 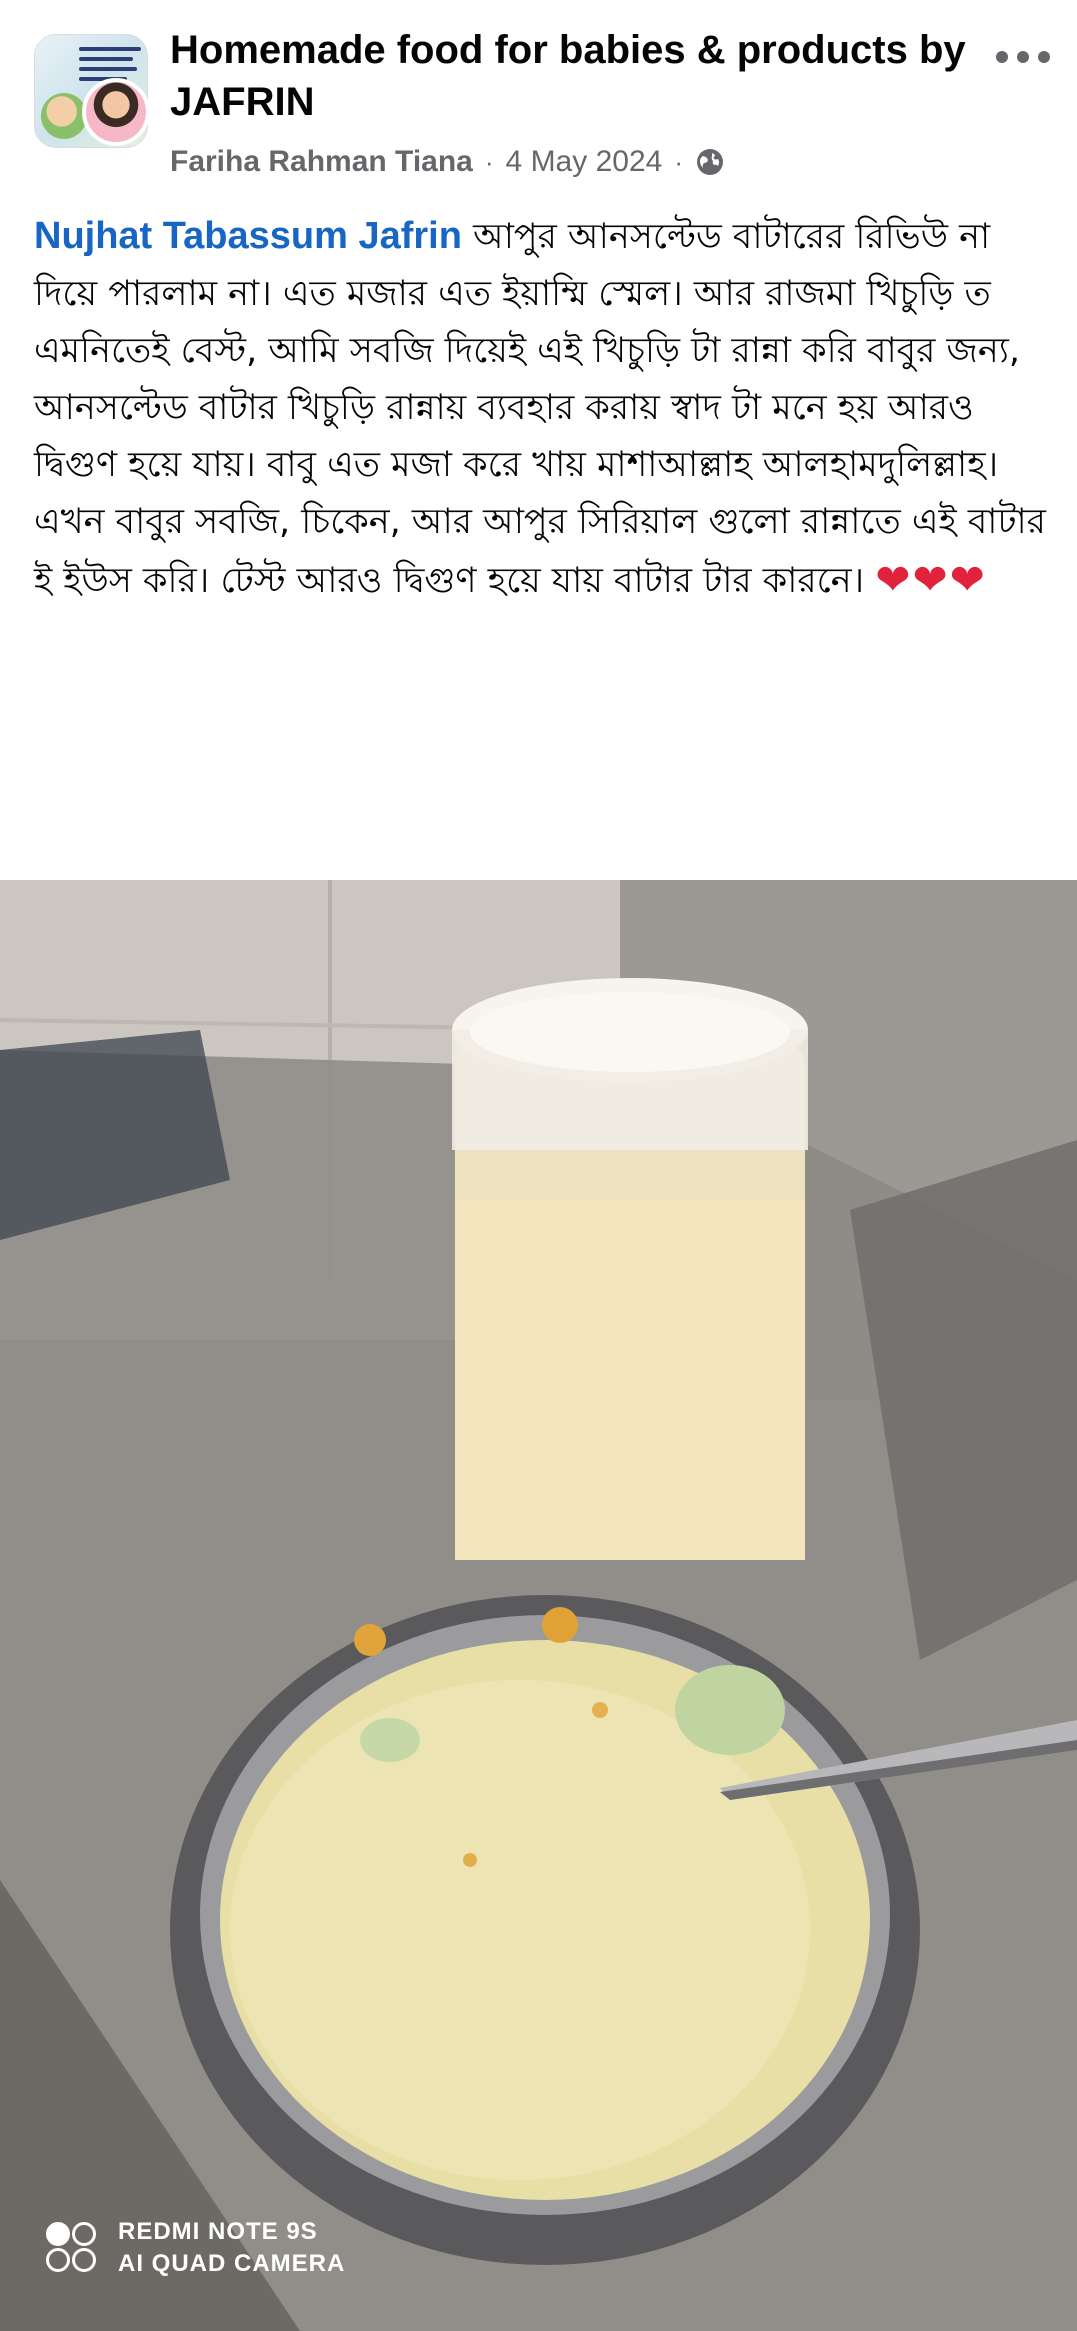 I want to click on post-meta: Fariha Rahman Tiana · 4 May 2024 ·, so click(x=447, y=162).